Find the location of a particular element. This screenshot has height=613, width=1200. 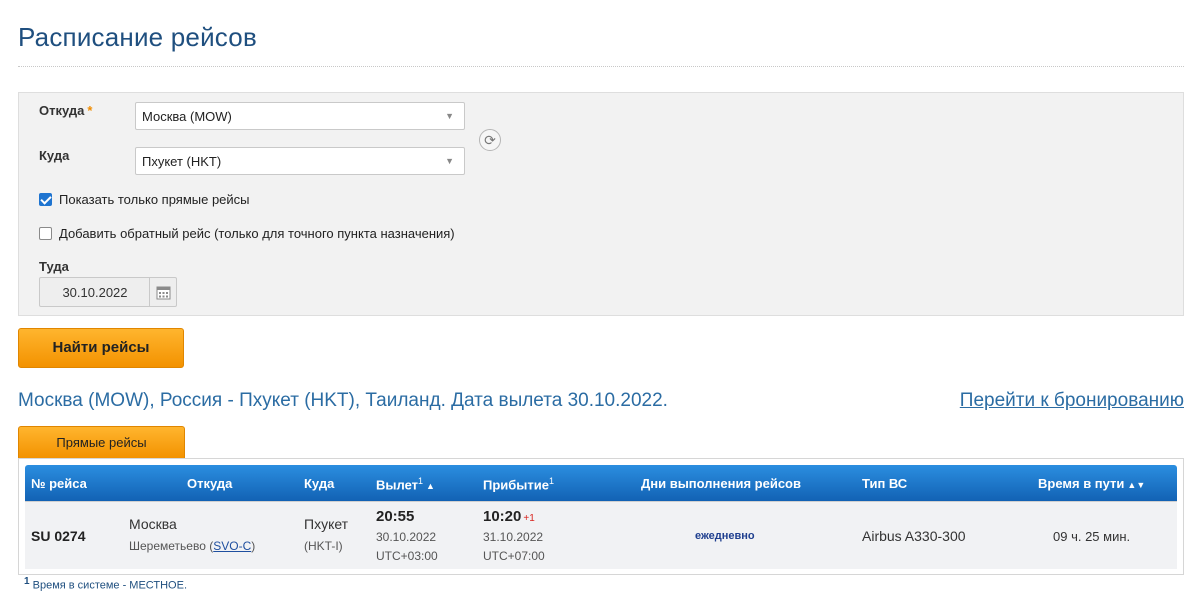

direct-only-option: Показать только прямые рейсы is located at coordinates (144, 199).